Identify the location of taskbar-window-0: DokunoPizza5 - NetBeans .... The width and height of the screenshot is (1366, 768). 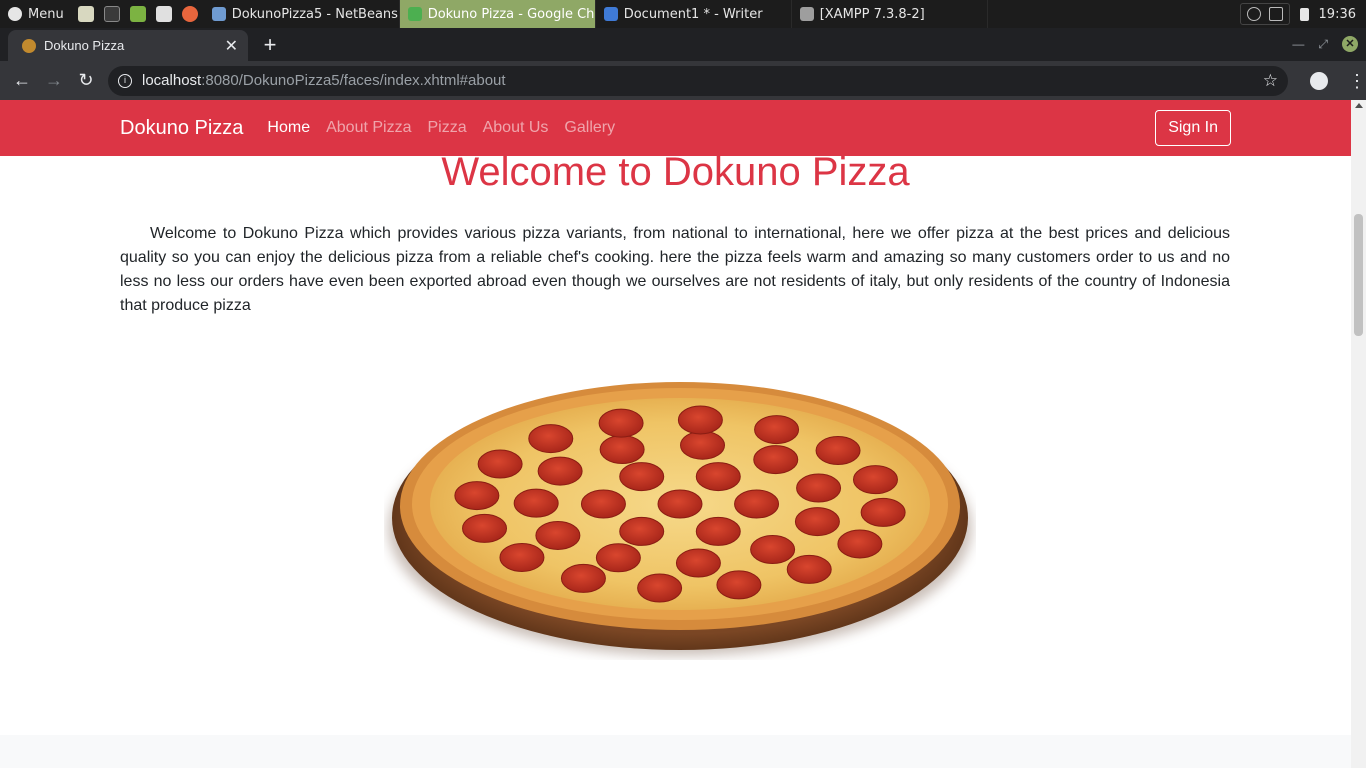
(302, 14).